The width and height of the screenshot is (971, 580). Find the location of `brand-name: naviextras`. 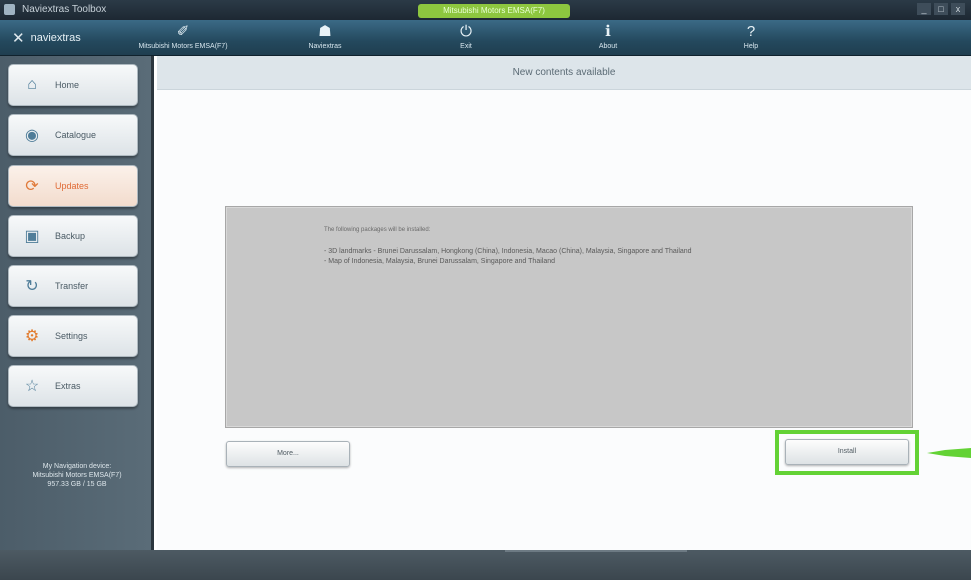

brand-name: naviextras is located at coordinates (55, 38).